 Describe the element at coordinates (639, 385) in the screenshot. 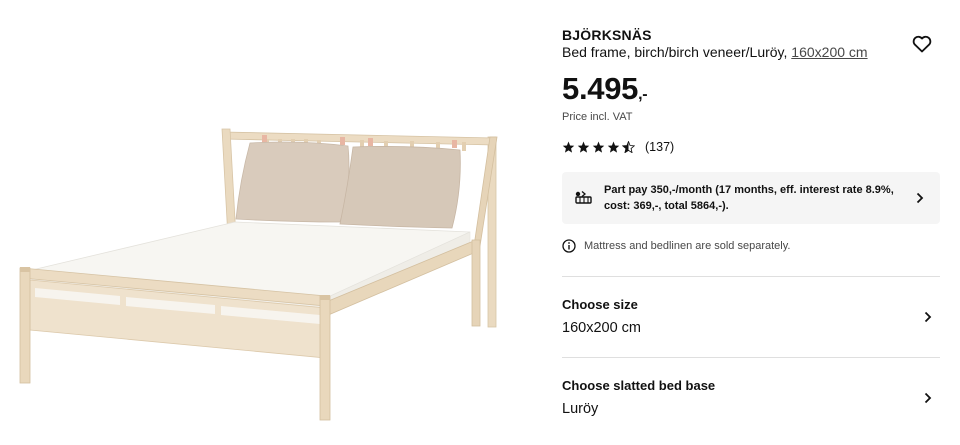

I see `choose-bed-base-title: Choose slatted bed base` at that location.